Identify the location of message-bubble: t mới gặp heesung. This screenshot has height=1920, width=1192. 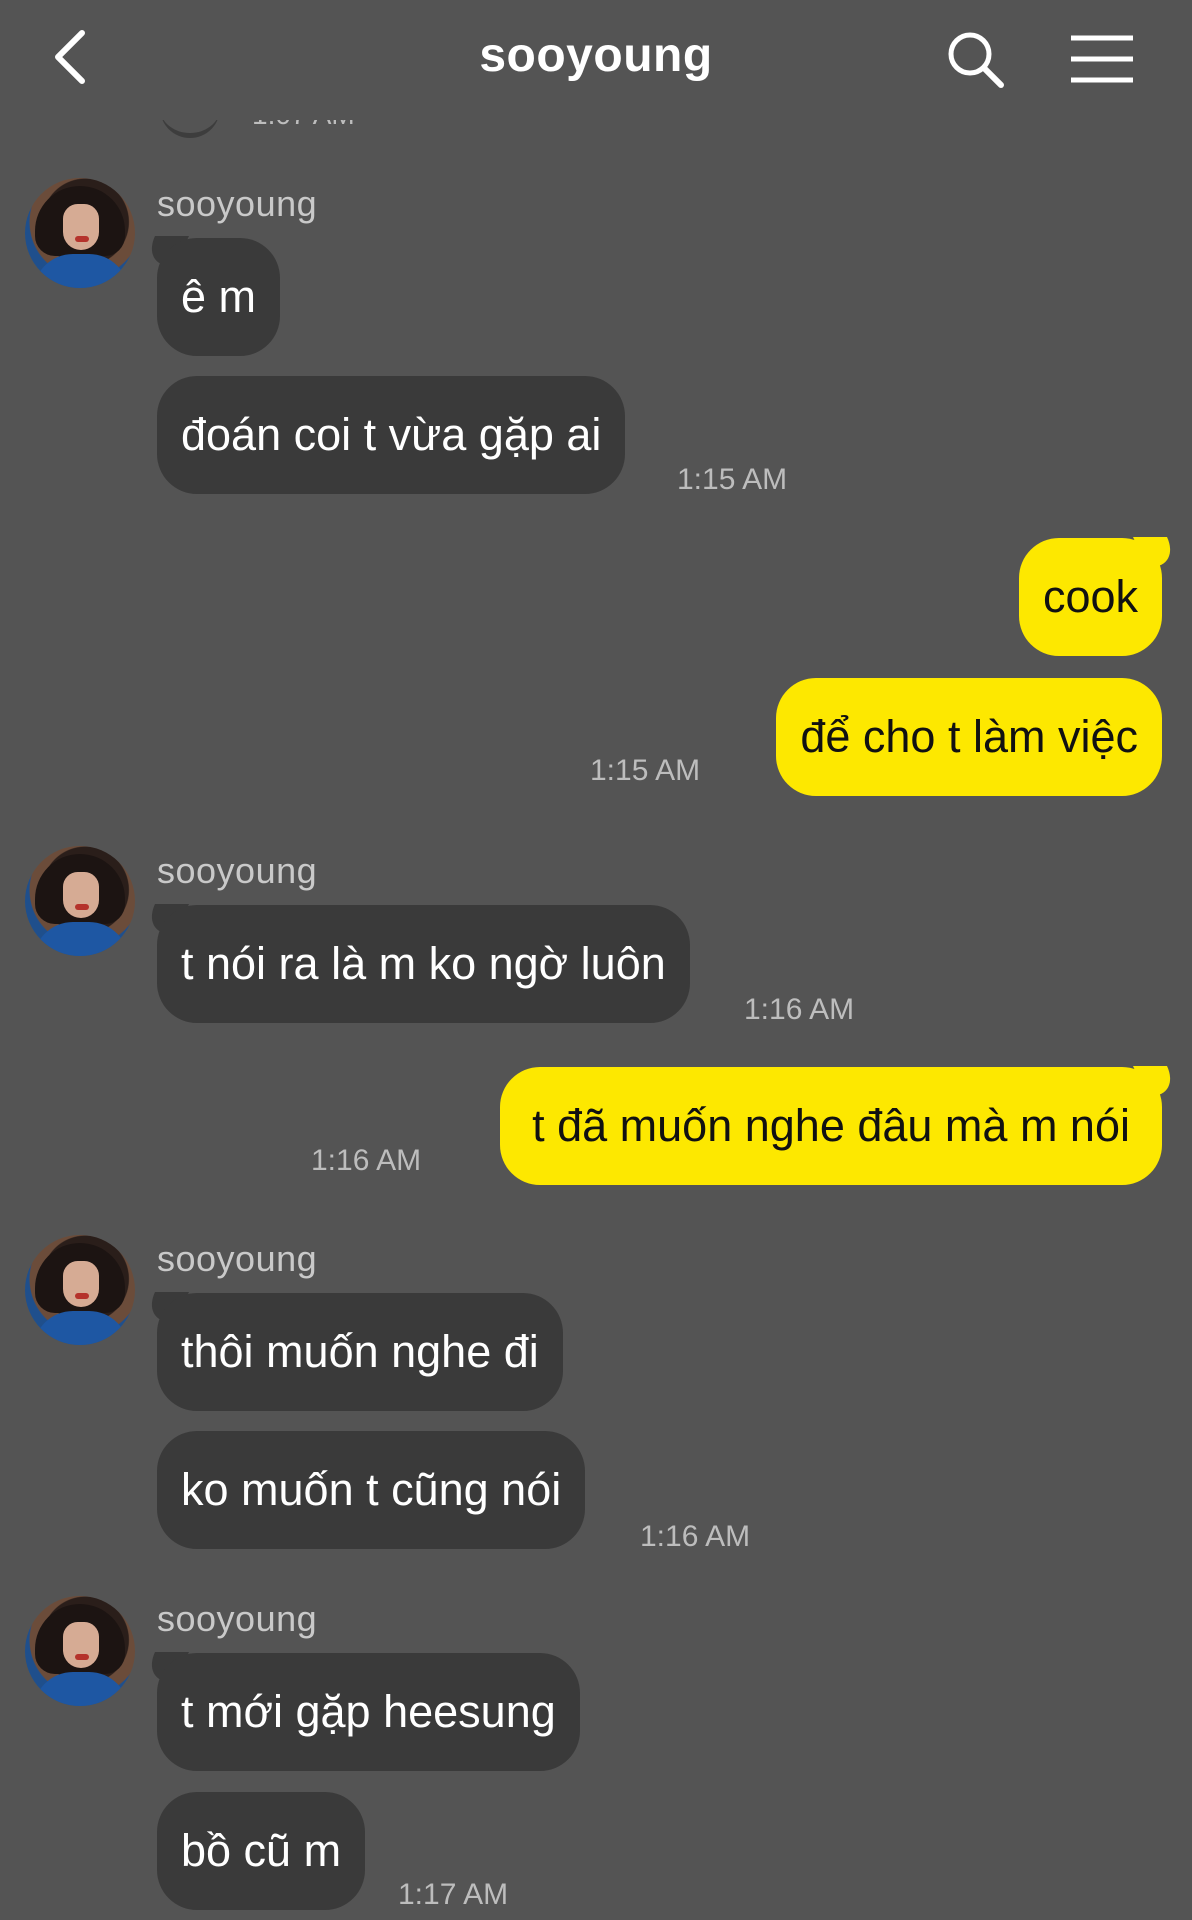
(368, 1712).